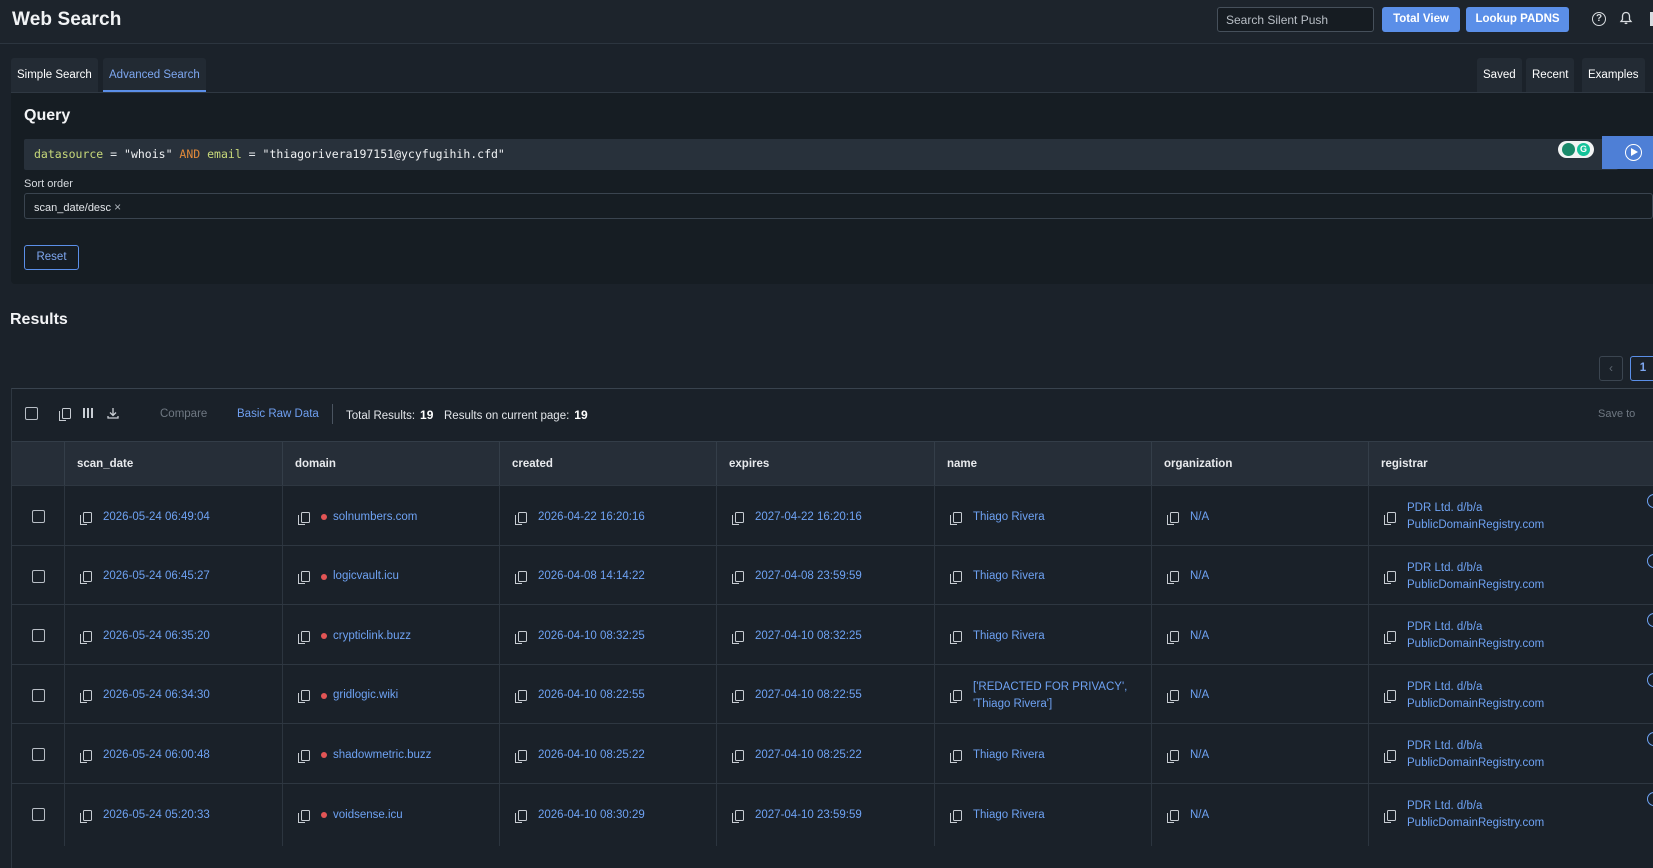 Image resolution: width=1653 pixels, height=868 pixels. I want to click on cell-value-expires: 2027-04-10 08:32:25, so click(808, 636).